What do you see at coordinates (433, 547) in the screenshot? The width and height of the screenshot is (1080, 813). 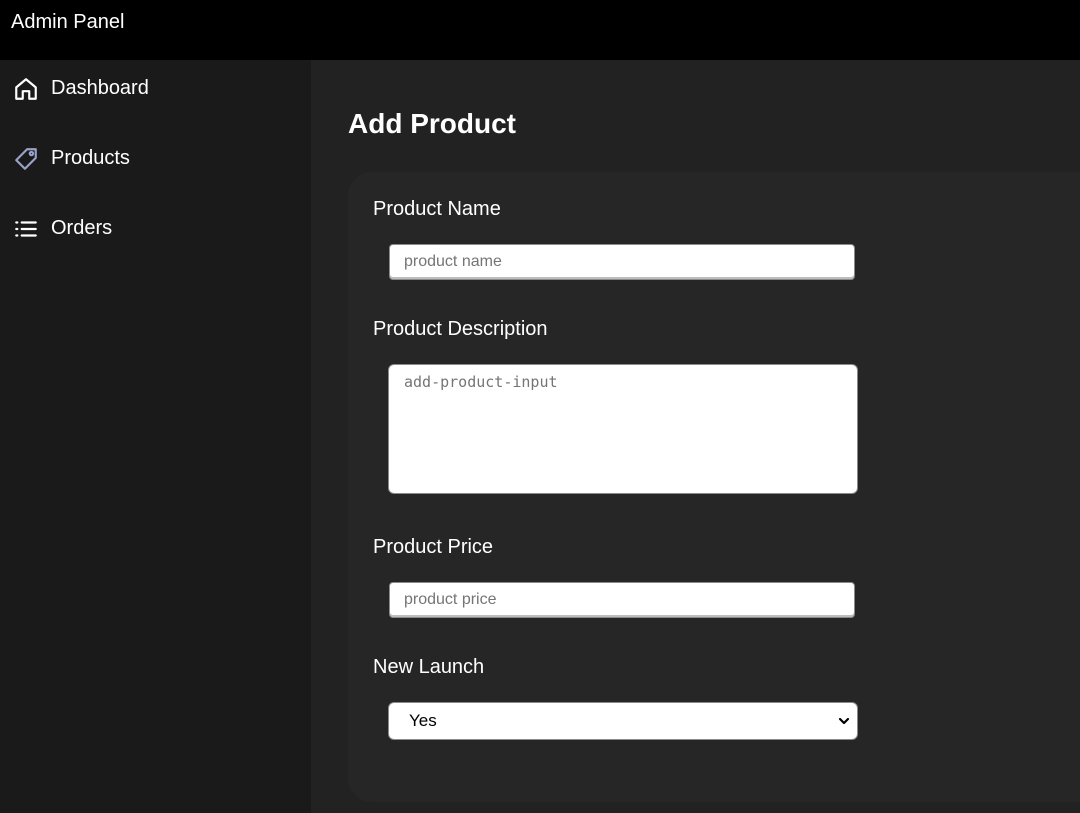 I see `product-price-label: Product Price` at bounding box center [433, 547].